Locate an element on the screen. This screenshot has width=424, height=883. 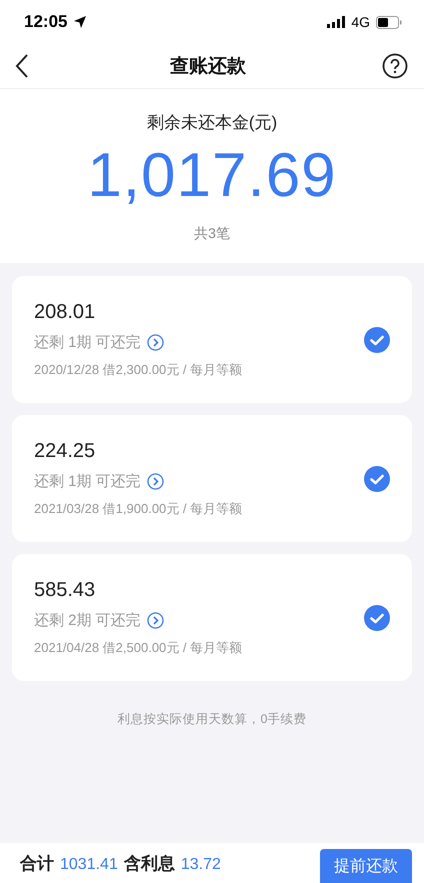
loan-detail: 2020/12/28 借2,300.00元 / 每月等额 is located at coordinates (138, 369).